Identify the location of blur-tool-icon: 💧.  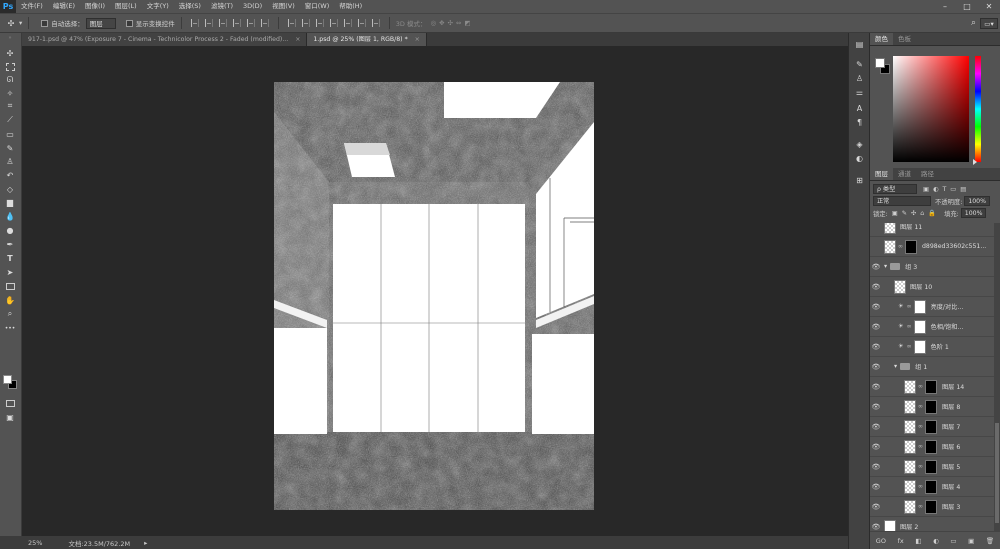
(10, 216).